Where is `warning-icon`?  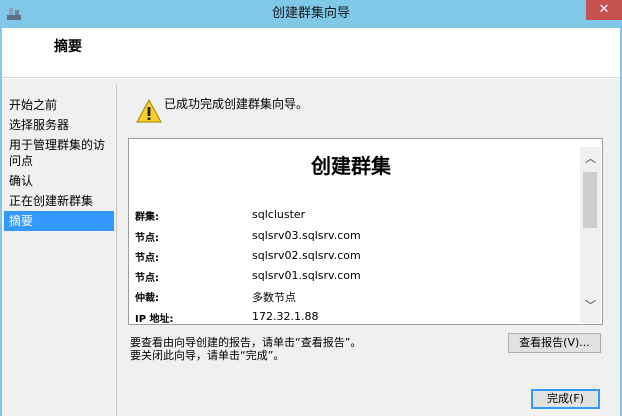
warning-icon is located at coordinates (149, 110).